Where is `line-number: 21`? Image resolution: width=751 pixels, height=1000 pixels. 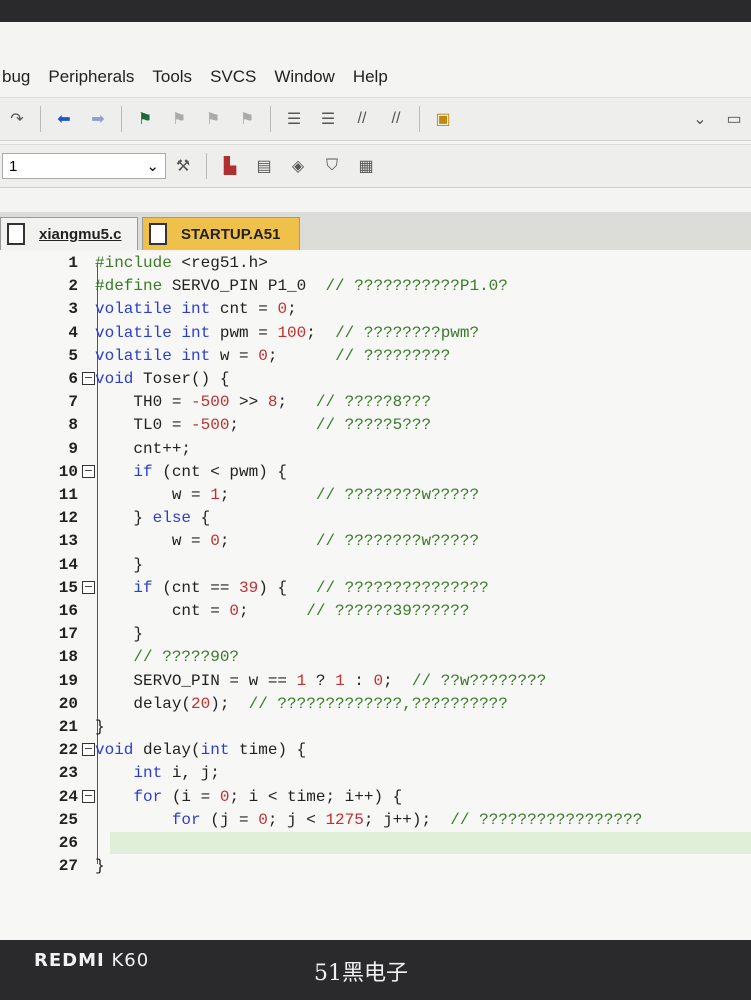
line-number: 21 is located at coordinates (68, 727).